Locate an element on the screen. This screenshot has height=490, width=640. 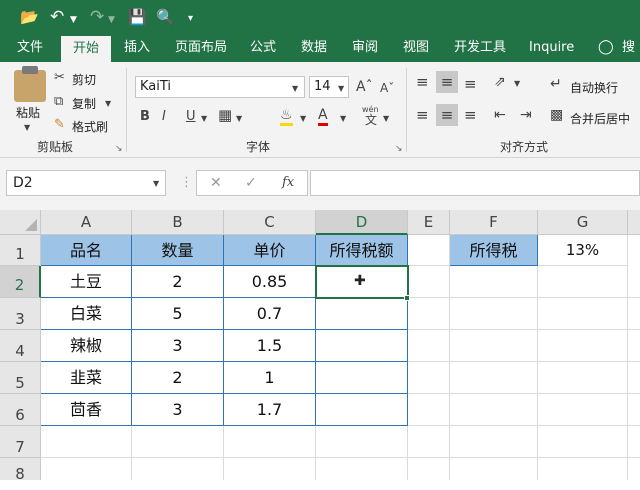
font-name-dropdown: KaiTi is located at coordinates (220, 87).